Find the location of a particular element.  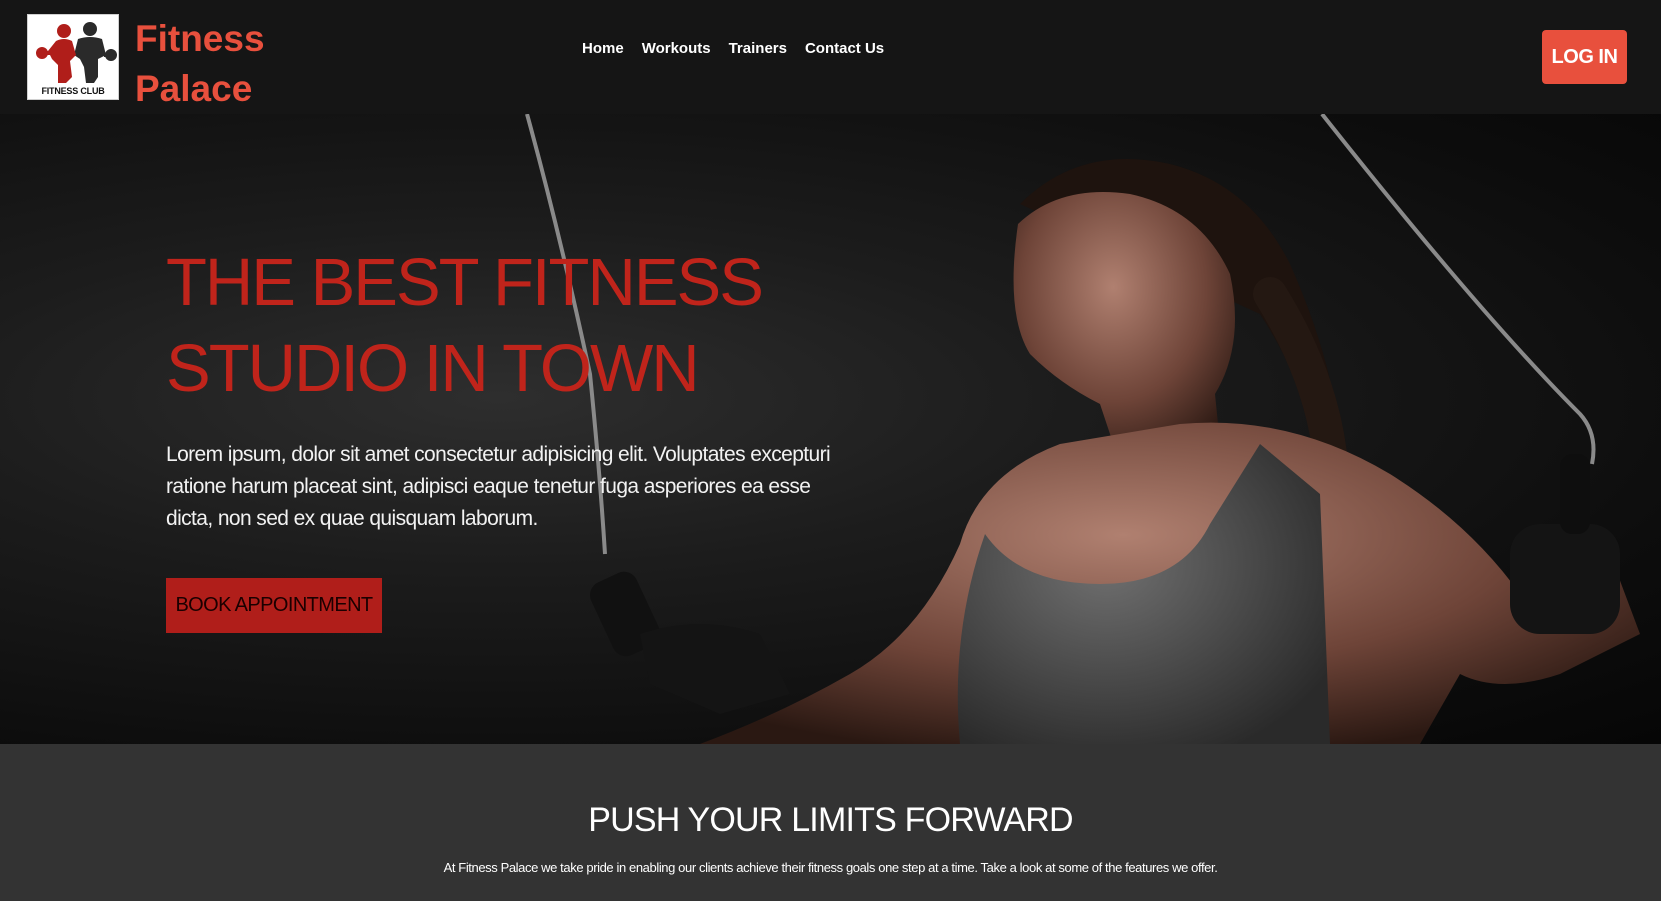

brand-line-1: Fitness is located at coordinates (200, 38).